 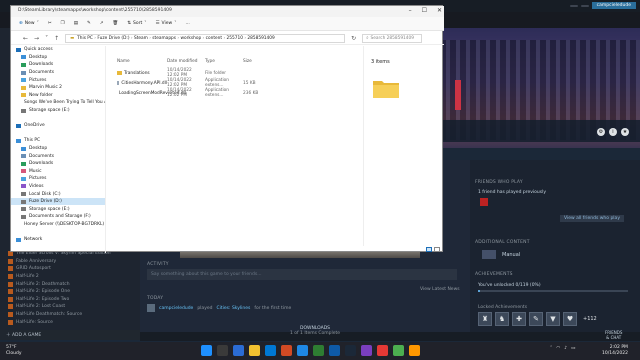 I want to click on achievement-icon: ✎, so click(x=536, y=319).